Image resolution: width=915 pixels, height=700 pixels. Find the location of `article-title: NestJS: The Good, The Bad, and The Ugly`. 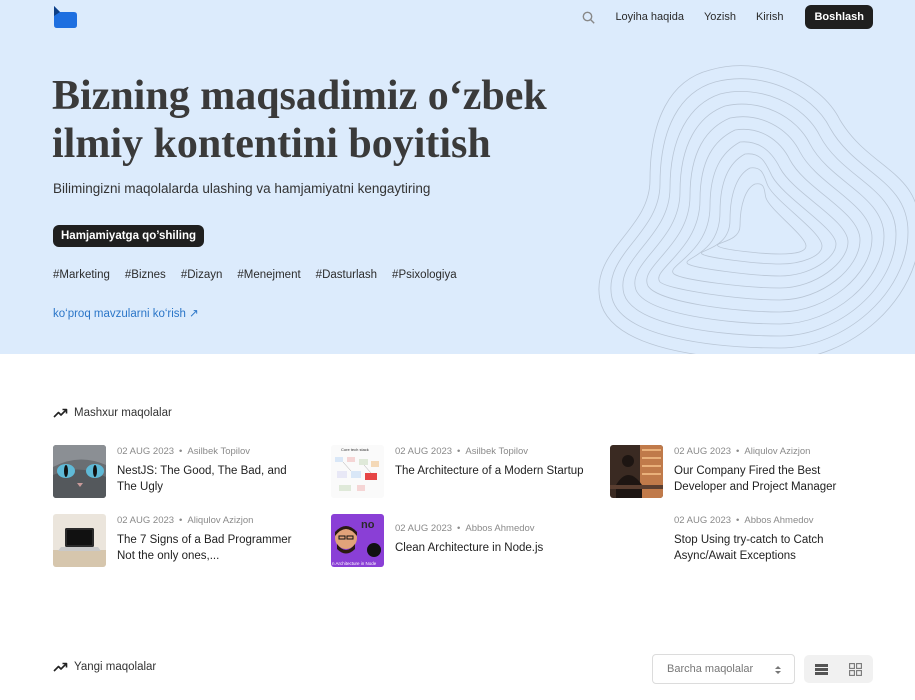

article-title: NestJS: The Good, The Bad, and The Ugly is located at coordinates (212, 479).